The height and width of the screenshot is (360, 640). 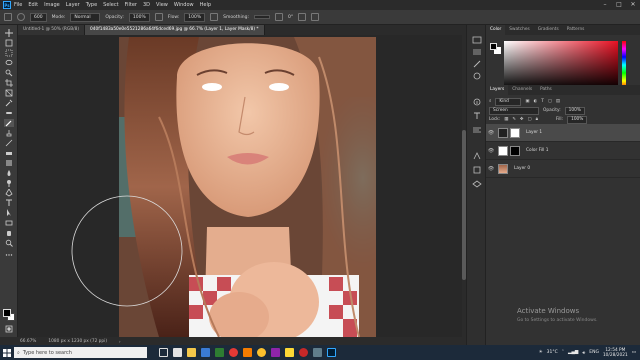 I want to click on libraries-panel-icon, so click(x=477, y=166).